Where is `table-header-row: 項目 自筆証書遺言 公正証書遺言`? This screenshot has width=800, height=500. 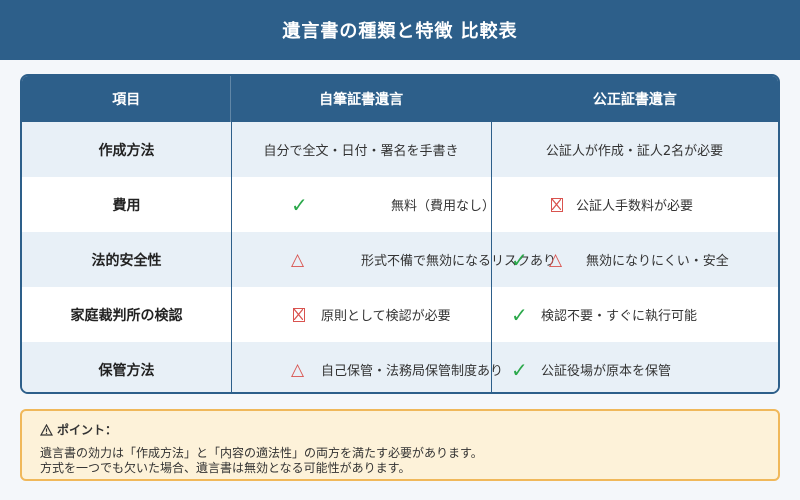
table-header-row: 項目 自筆証書遺言 公正証書遺言 is located at coordinates (400, 99).